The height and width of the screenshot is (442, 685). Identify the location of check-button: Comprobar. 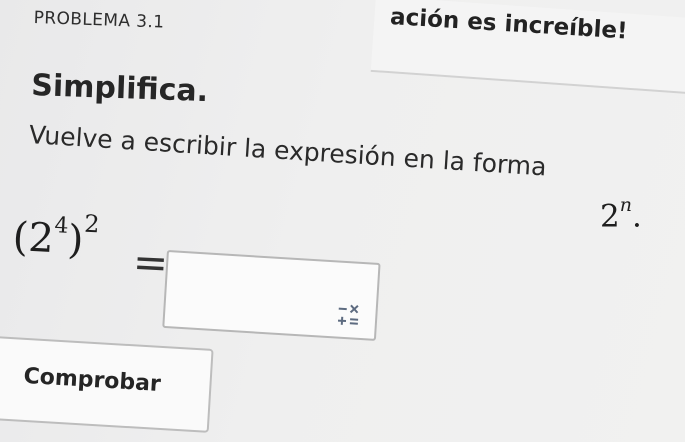
(107, 384).